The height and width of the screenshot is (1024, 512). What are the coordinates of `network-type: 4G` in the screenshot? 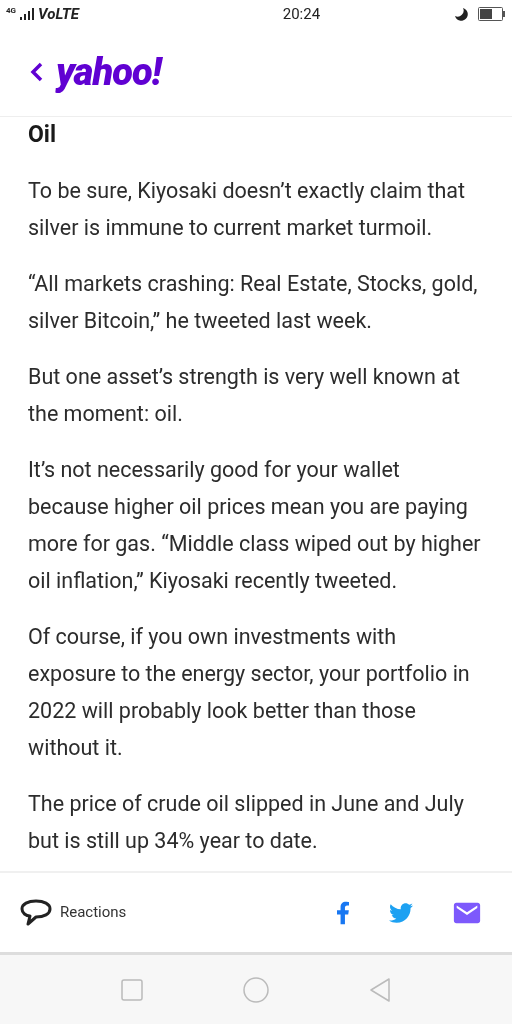 It's located at (11, 10).